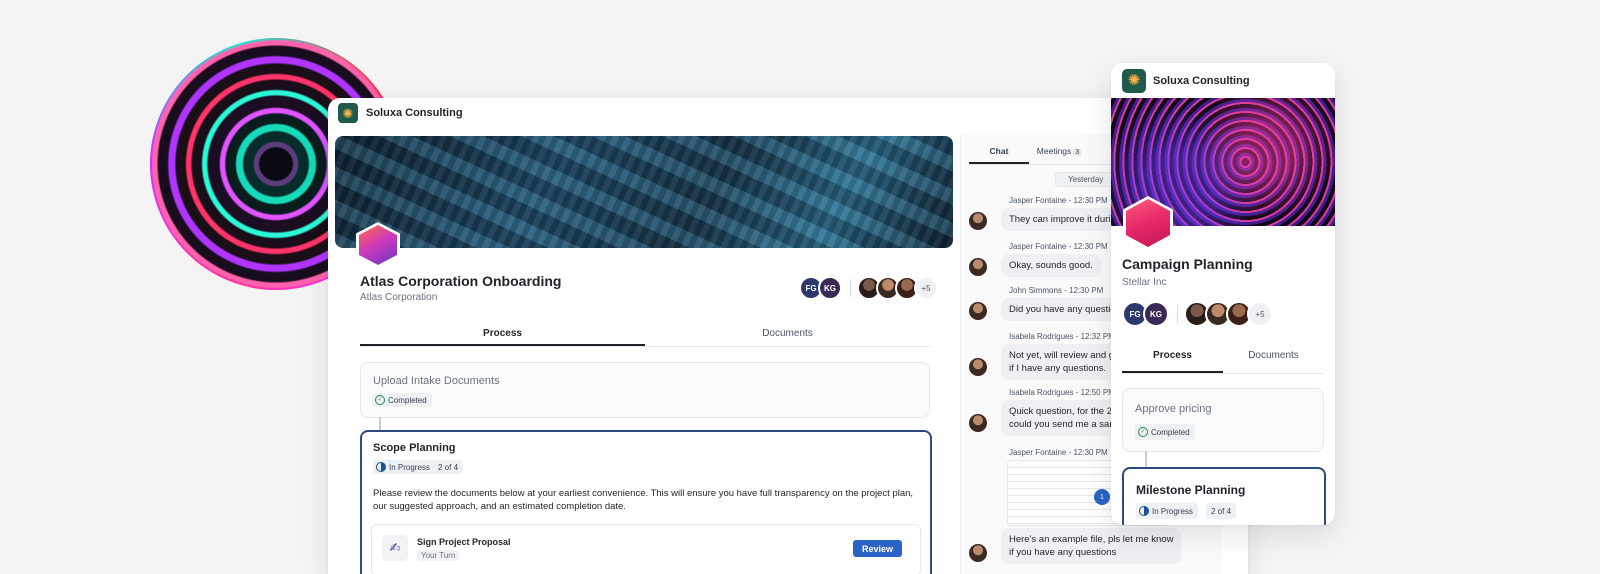 The width and height of the screenshot is (1600, 574). I want to click on message-line: could you send me a samp, so click(1066, 424).